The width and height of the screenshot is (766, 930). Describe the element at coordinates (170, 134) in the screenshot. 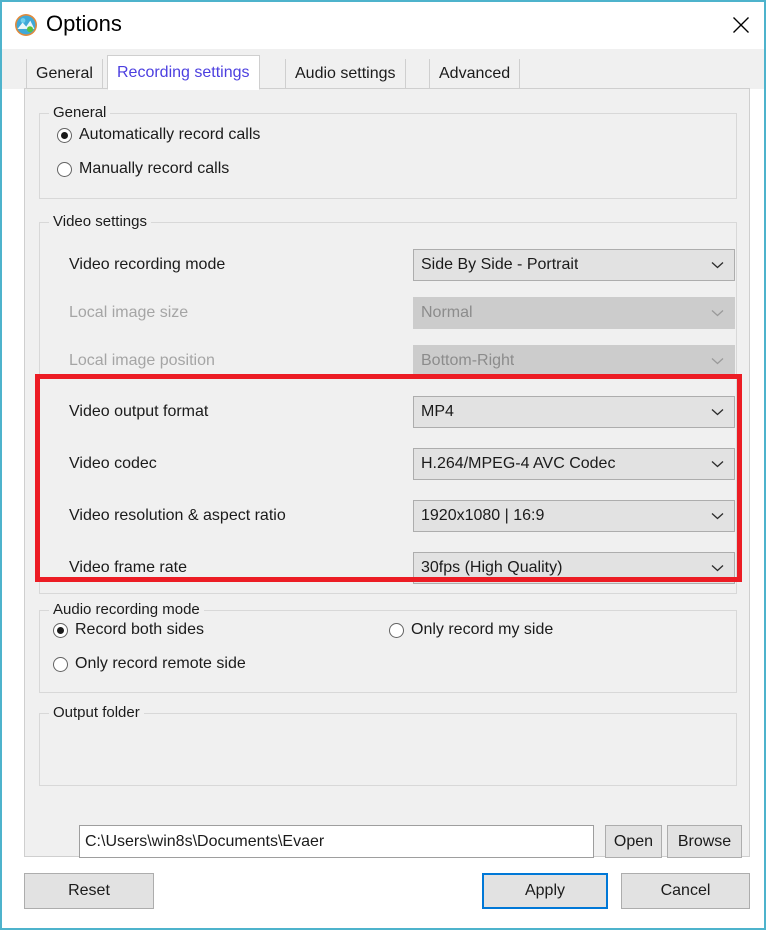

I see `radio-automatically-record-calls-label: Automatically record calls` at that location.